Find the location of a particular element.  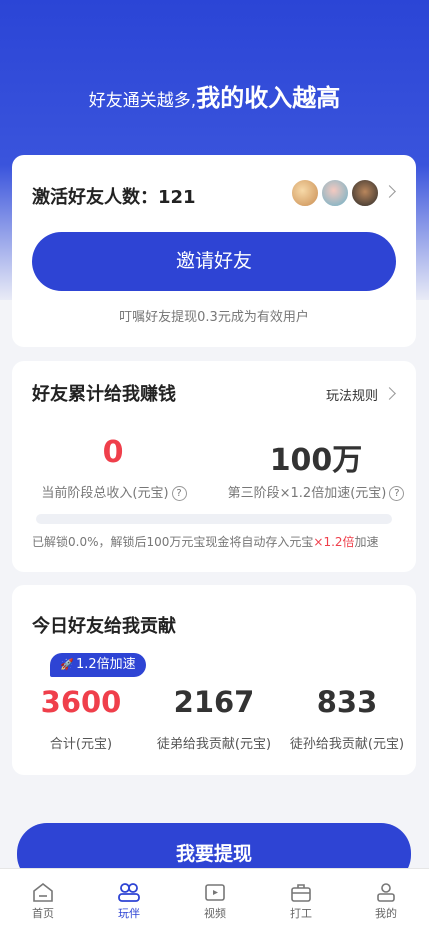

profile-icon is located at coordinates (386, 892).